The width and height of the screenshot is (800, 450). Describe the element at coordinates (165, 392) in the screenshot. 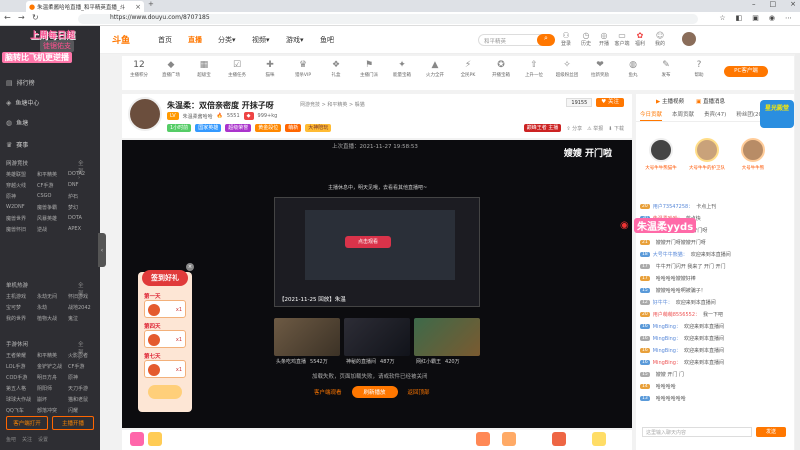

I see `signin-go-button` at that location.